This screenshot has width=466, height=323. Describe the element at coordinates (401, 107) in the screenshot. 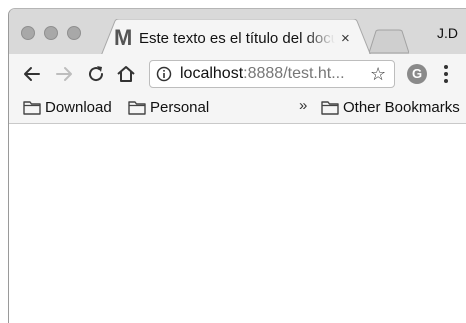

I see `bookmark-label: Other Bookmarks` at that location.